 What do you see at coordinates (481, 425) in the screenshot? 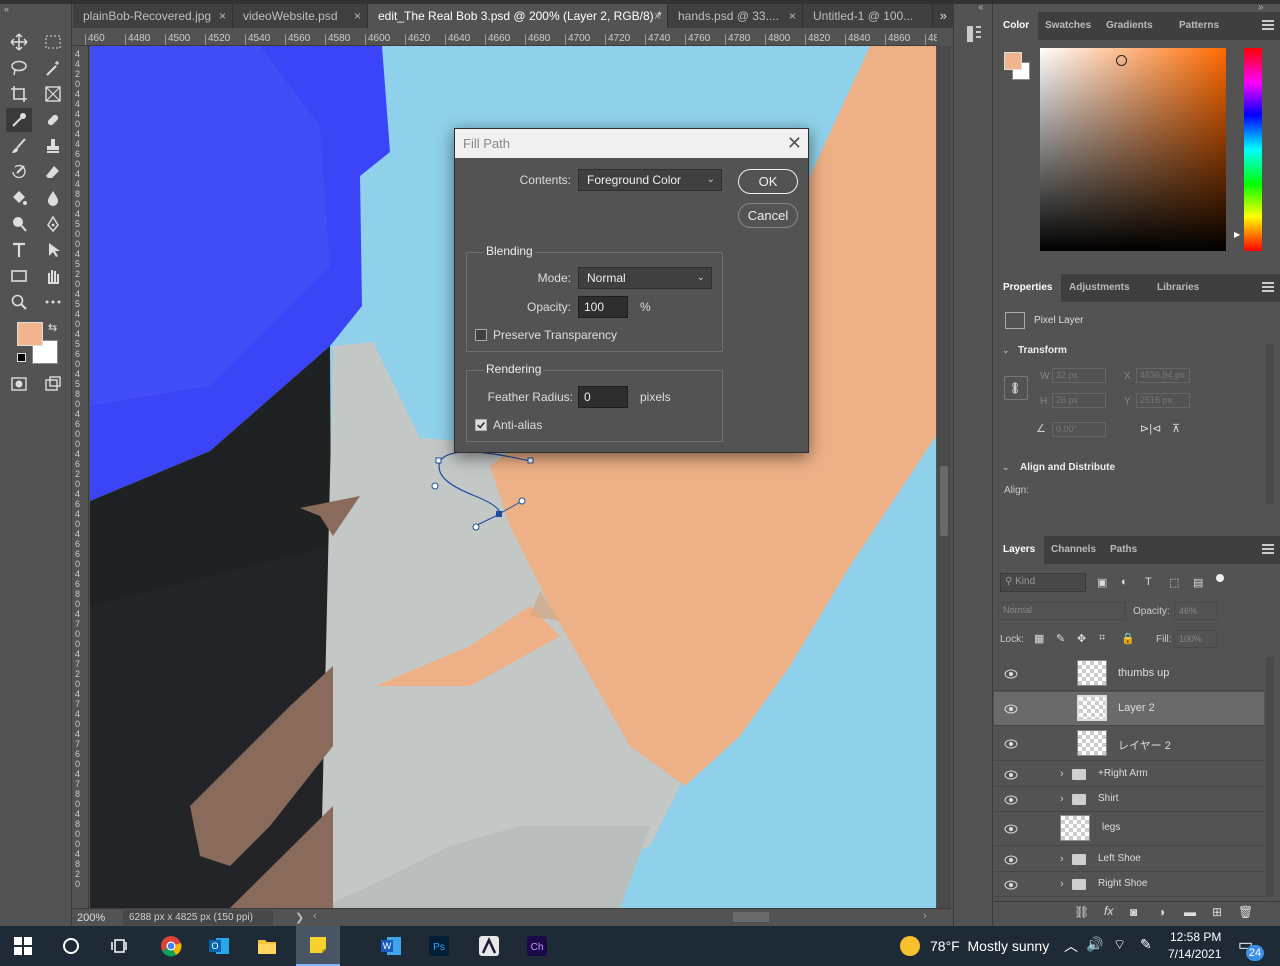
I see `anti-alias-checkbox` at bounding box center [481, 425].